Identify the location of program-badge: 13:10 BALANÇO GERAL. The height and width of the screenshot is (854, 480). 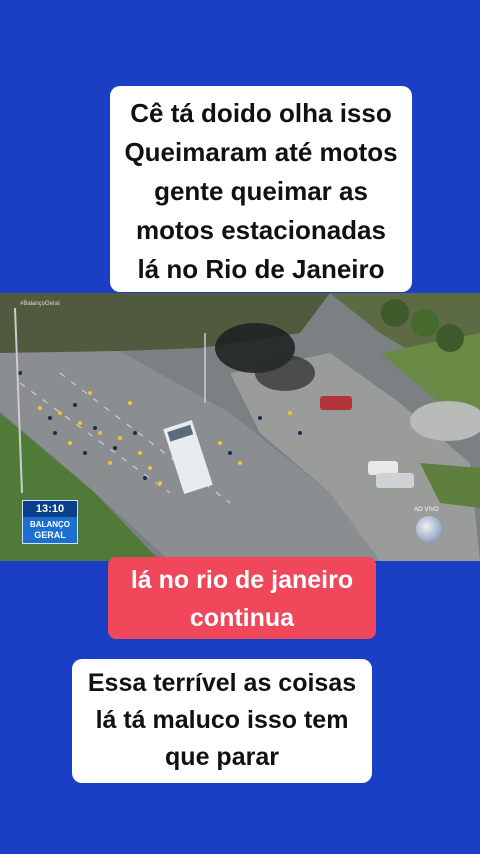
(50, 522).